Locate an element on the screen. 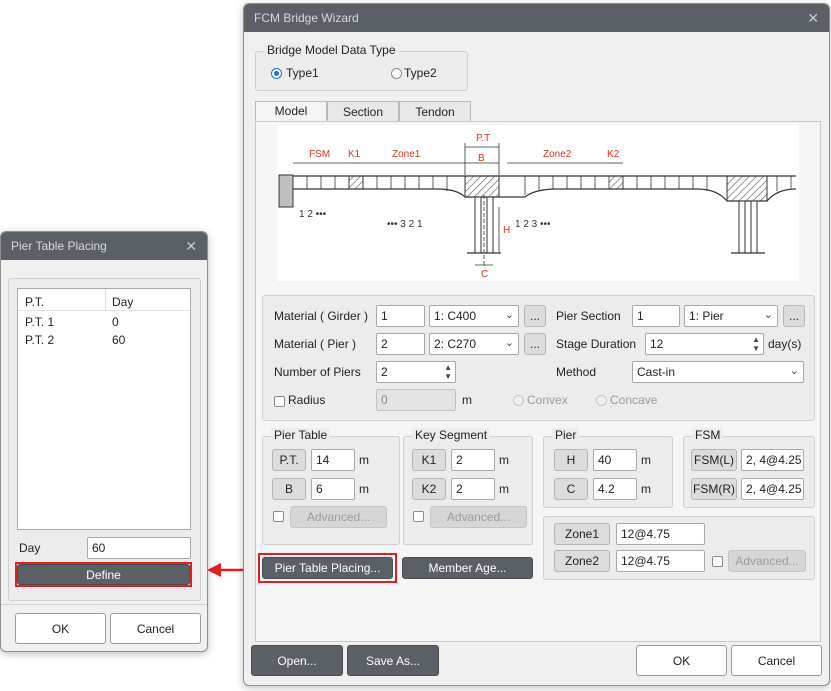 The width and height of the screenshot is (831, 691). material-pier-number: 2 is located at coordinates (400, 344).